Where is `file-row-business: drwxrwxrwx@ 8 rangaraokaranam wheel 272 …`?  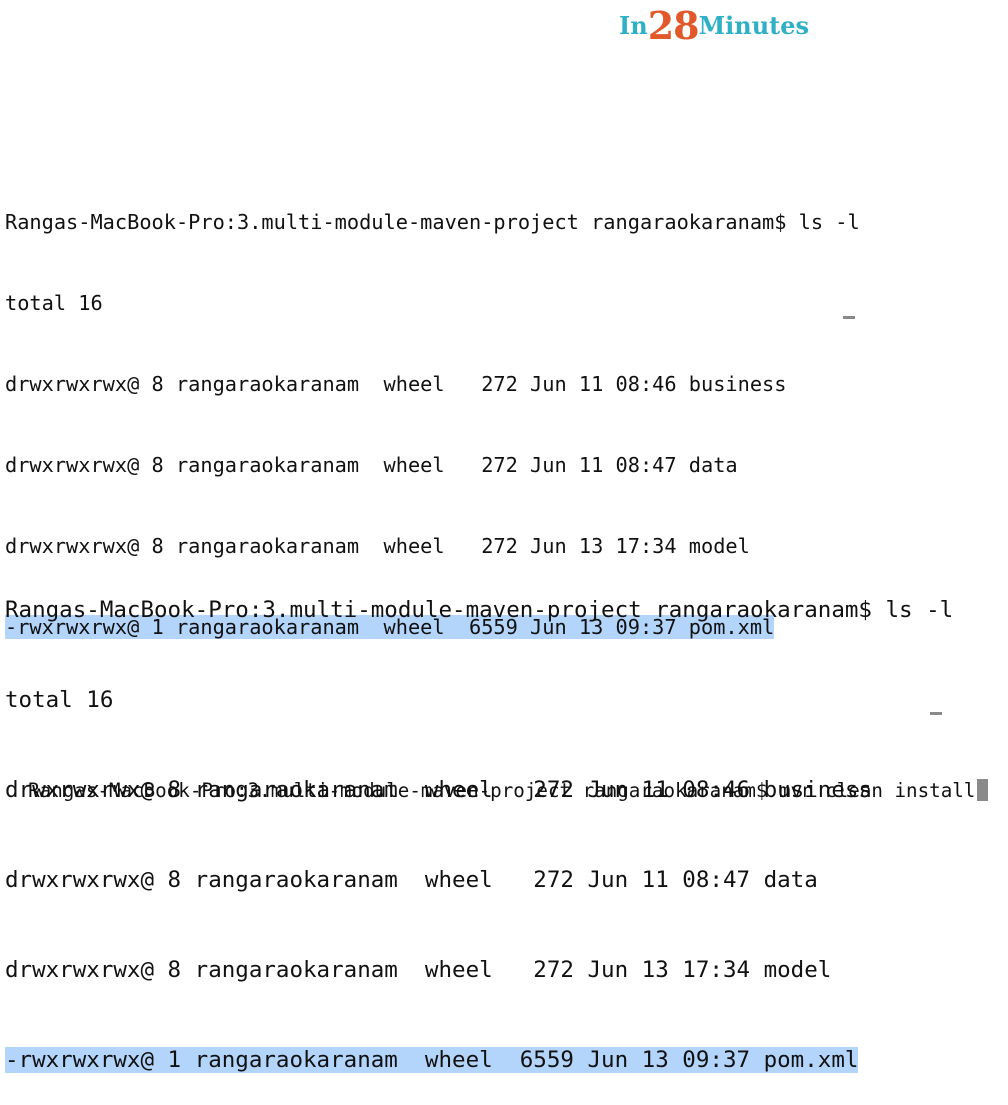
file-row-business: drwxrwxrwx@ 8 rangaraokaranam wheel 272 … is located at coordinates (396, 384).